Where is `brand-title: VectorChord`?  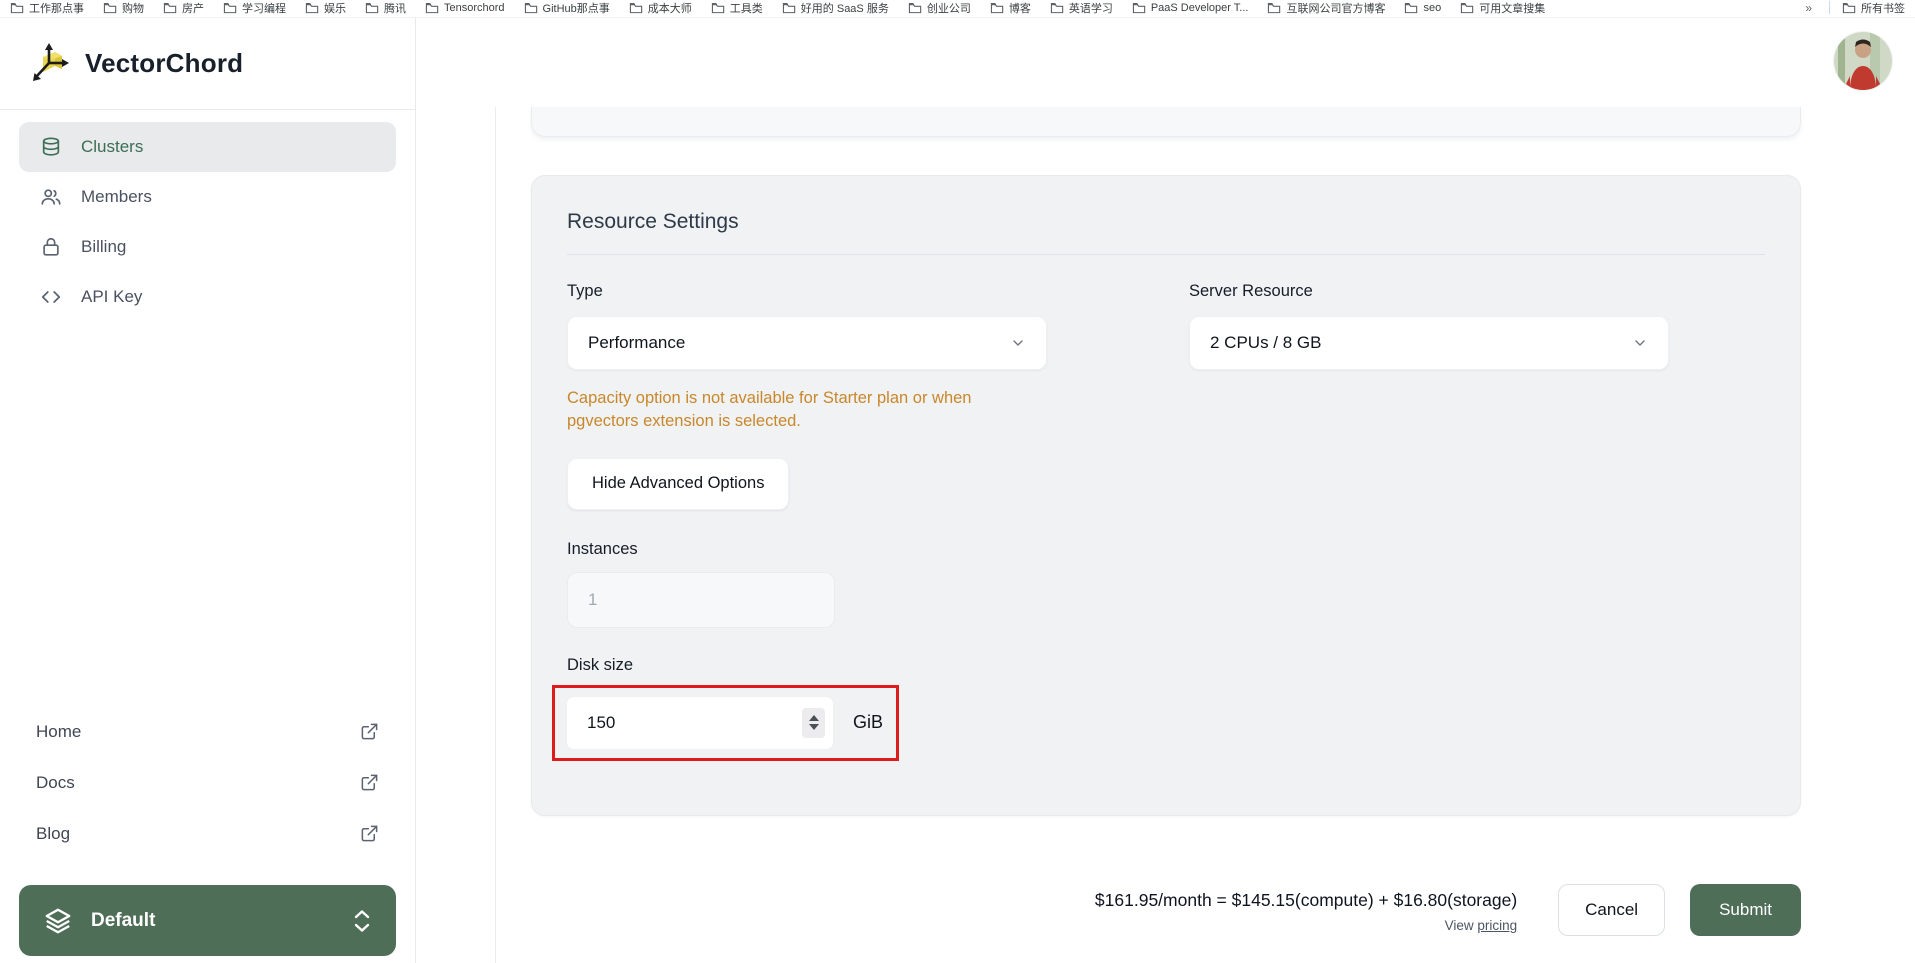
brand-title: VectorChord is located at coordinates (164, 63).